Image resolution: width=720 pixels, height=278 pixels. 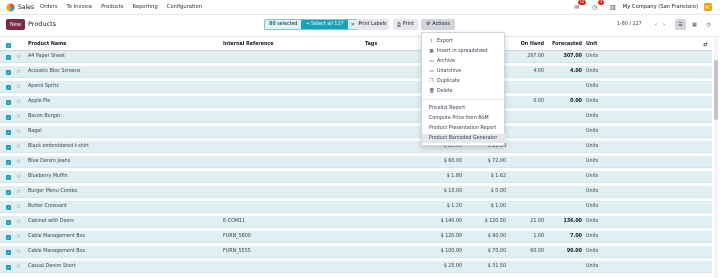 I want to click on print-labels-button: Print Labels, so click(x=372, y=24).